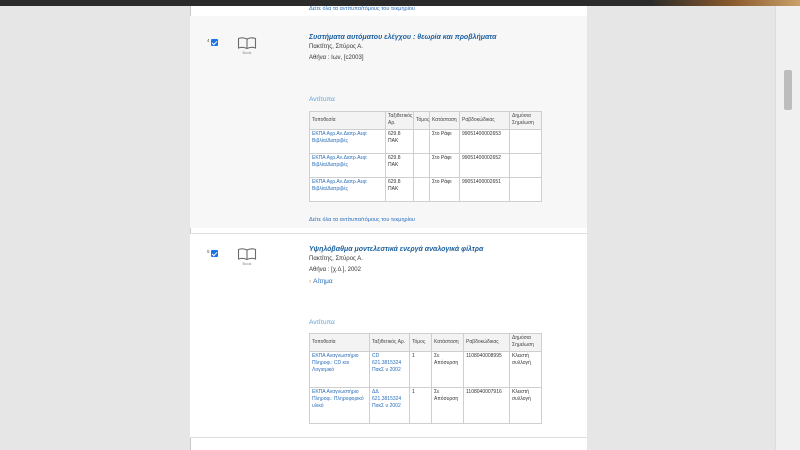 The width and height of the screenshot is (800, 450). I want to click on request-link-label: Αίτημα, so click(323, 281).